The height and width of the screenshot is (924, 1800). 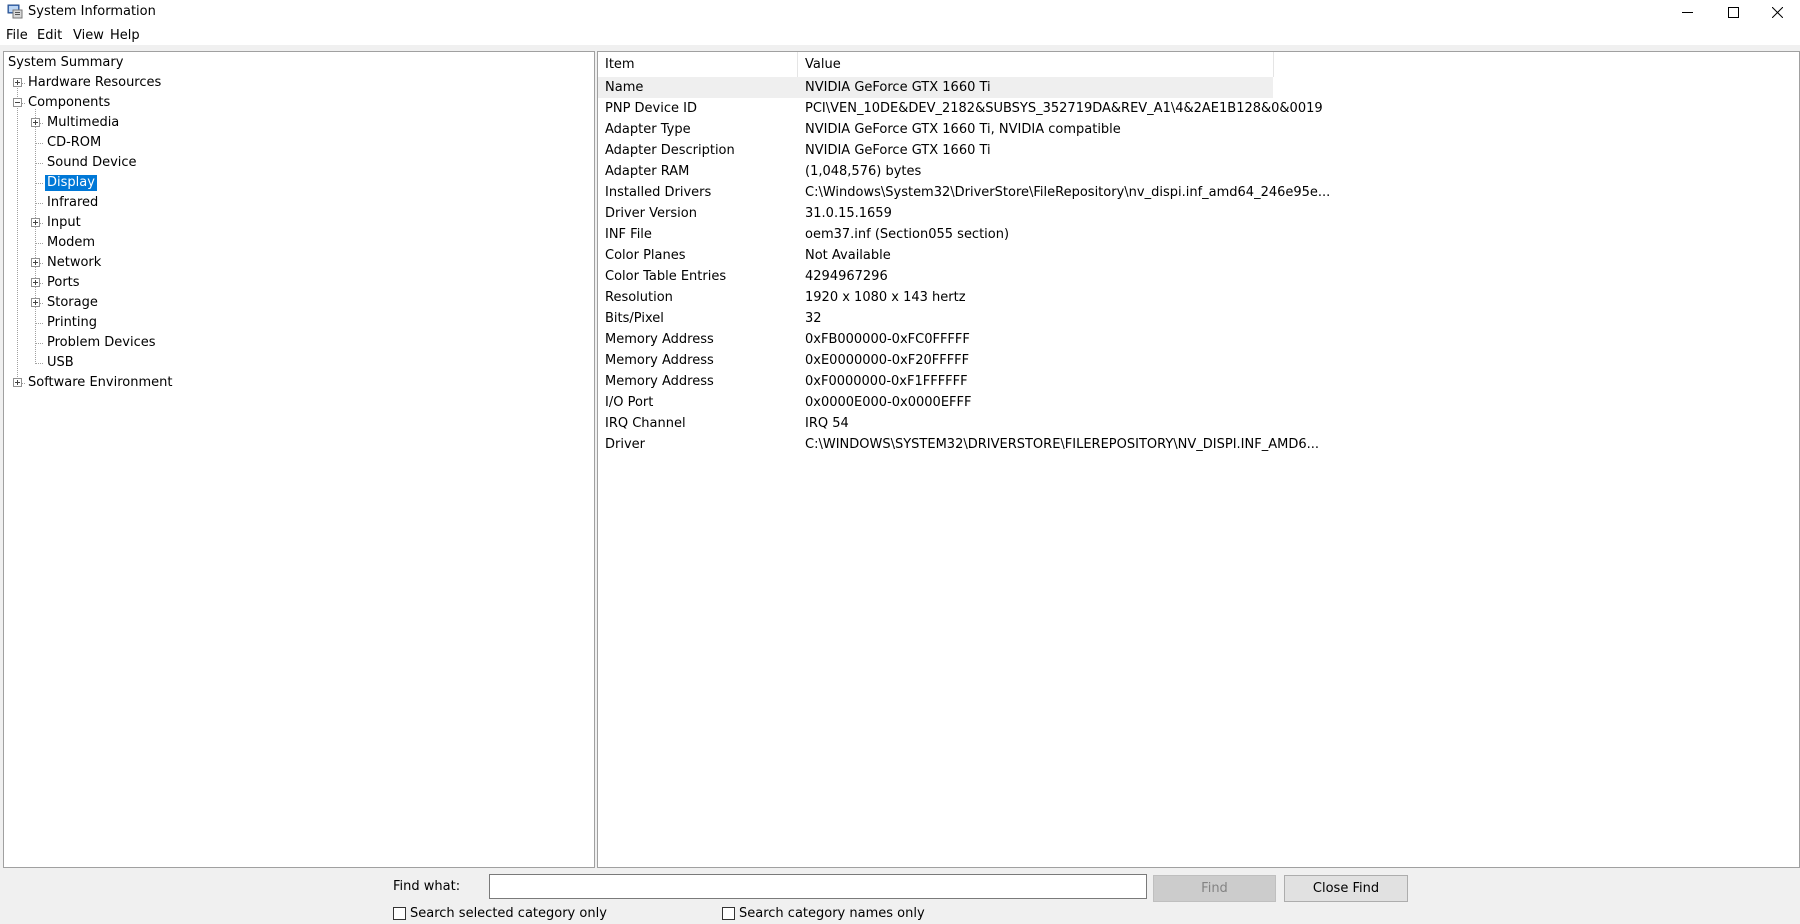 I want to click on table-row: Color Planes Not Available, so click(x=935, y=255).